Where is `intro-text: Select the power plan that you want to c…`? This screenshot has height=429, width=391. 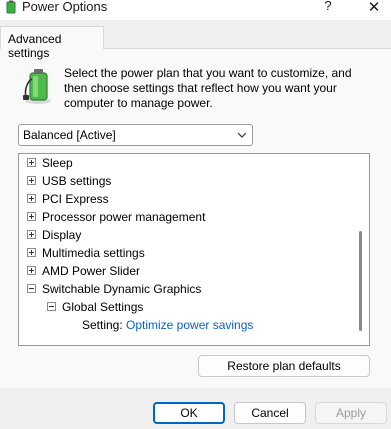
intro-text: Select the power plan that you want to c… is located at coordinates (208, 88).